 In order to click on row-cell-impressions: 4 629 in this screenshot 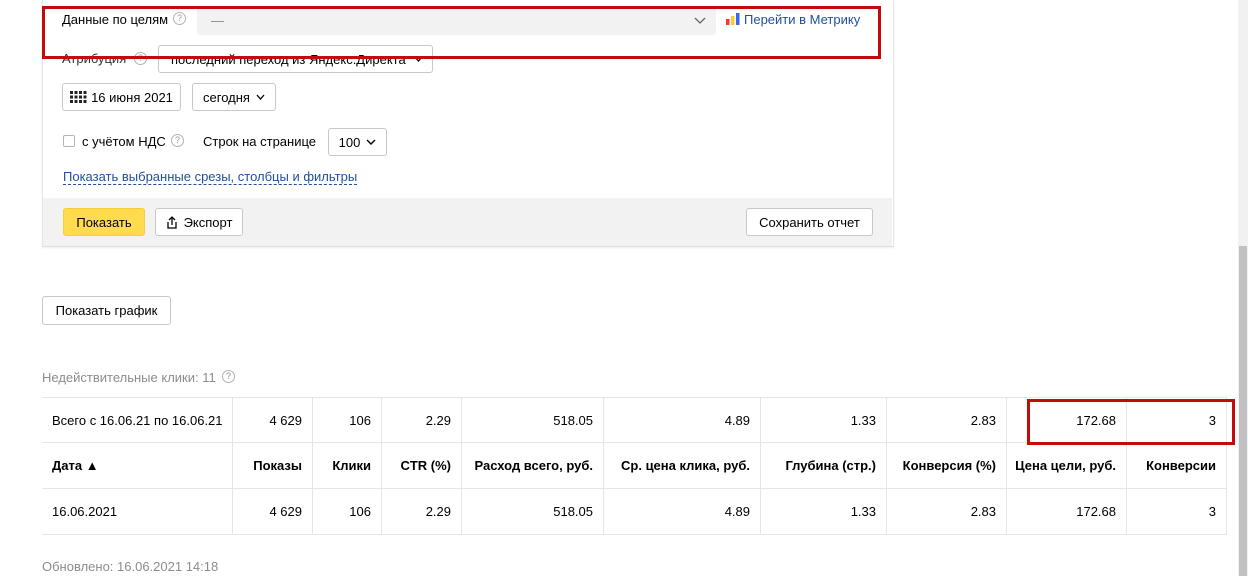, I will do `click(273, 511)`.